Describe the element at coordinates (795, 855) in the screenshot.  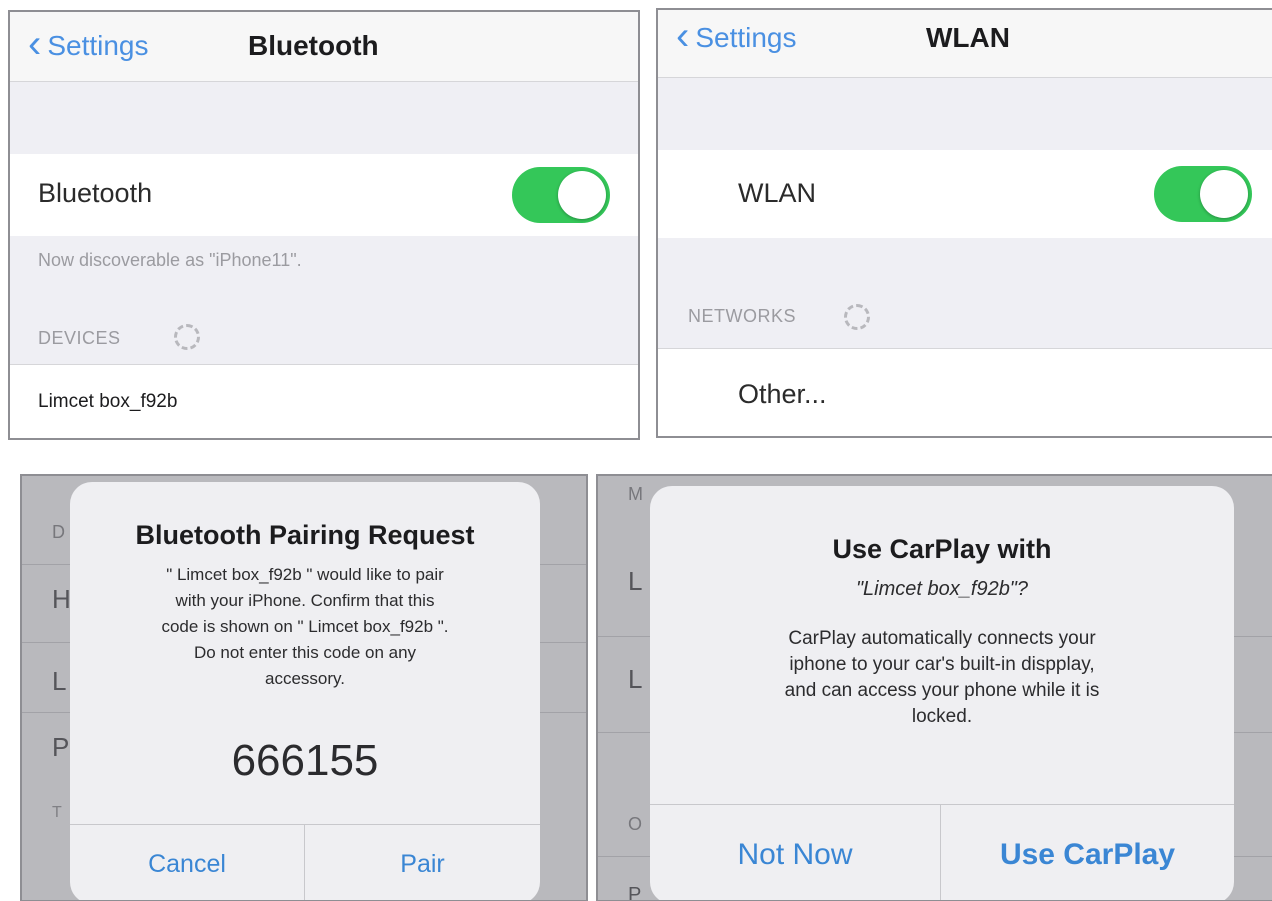
I see `not-now-button: Not Now` at that location.